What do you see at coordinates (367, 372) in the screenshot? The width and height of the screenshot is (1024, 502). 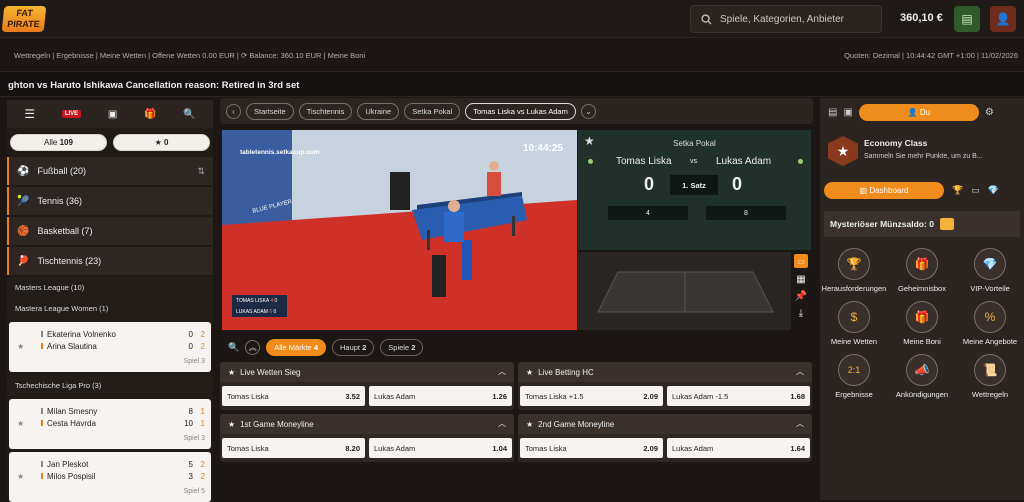 I see `market-header: ★ Live Wetten Sieg ︿` at bounding box center [367, 372].